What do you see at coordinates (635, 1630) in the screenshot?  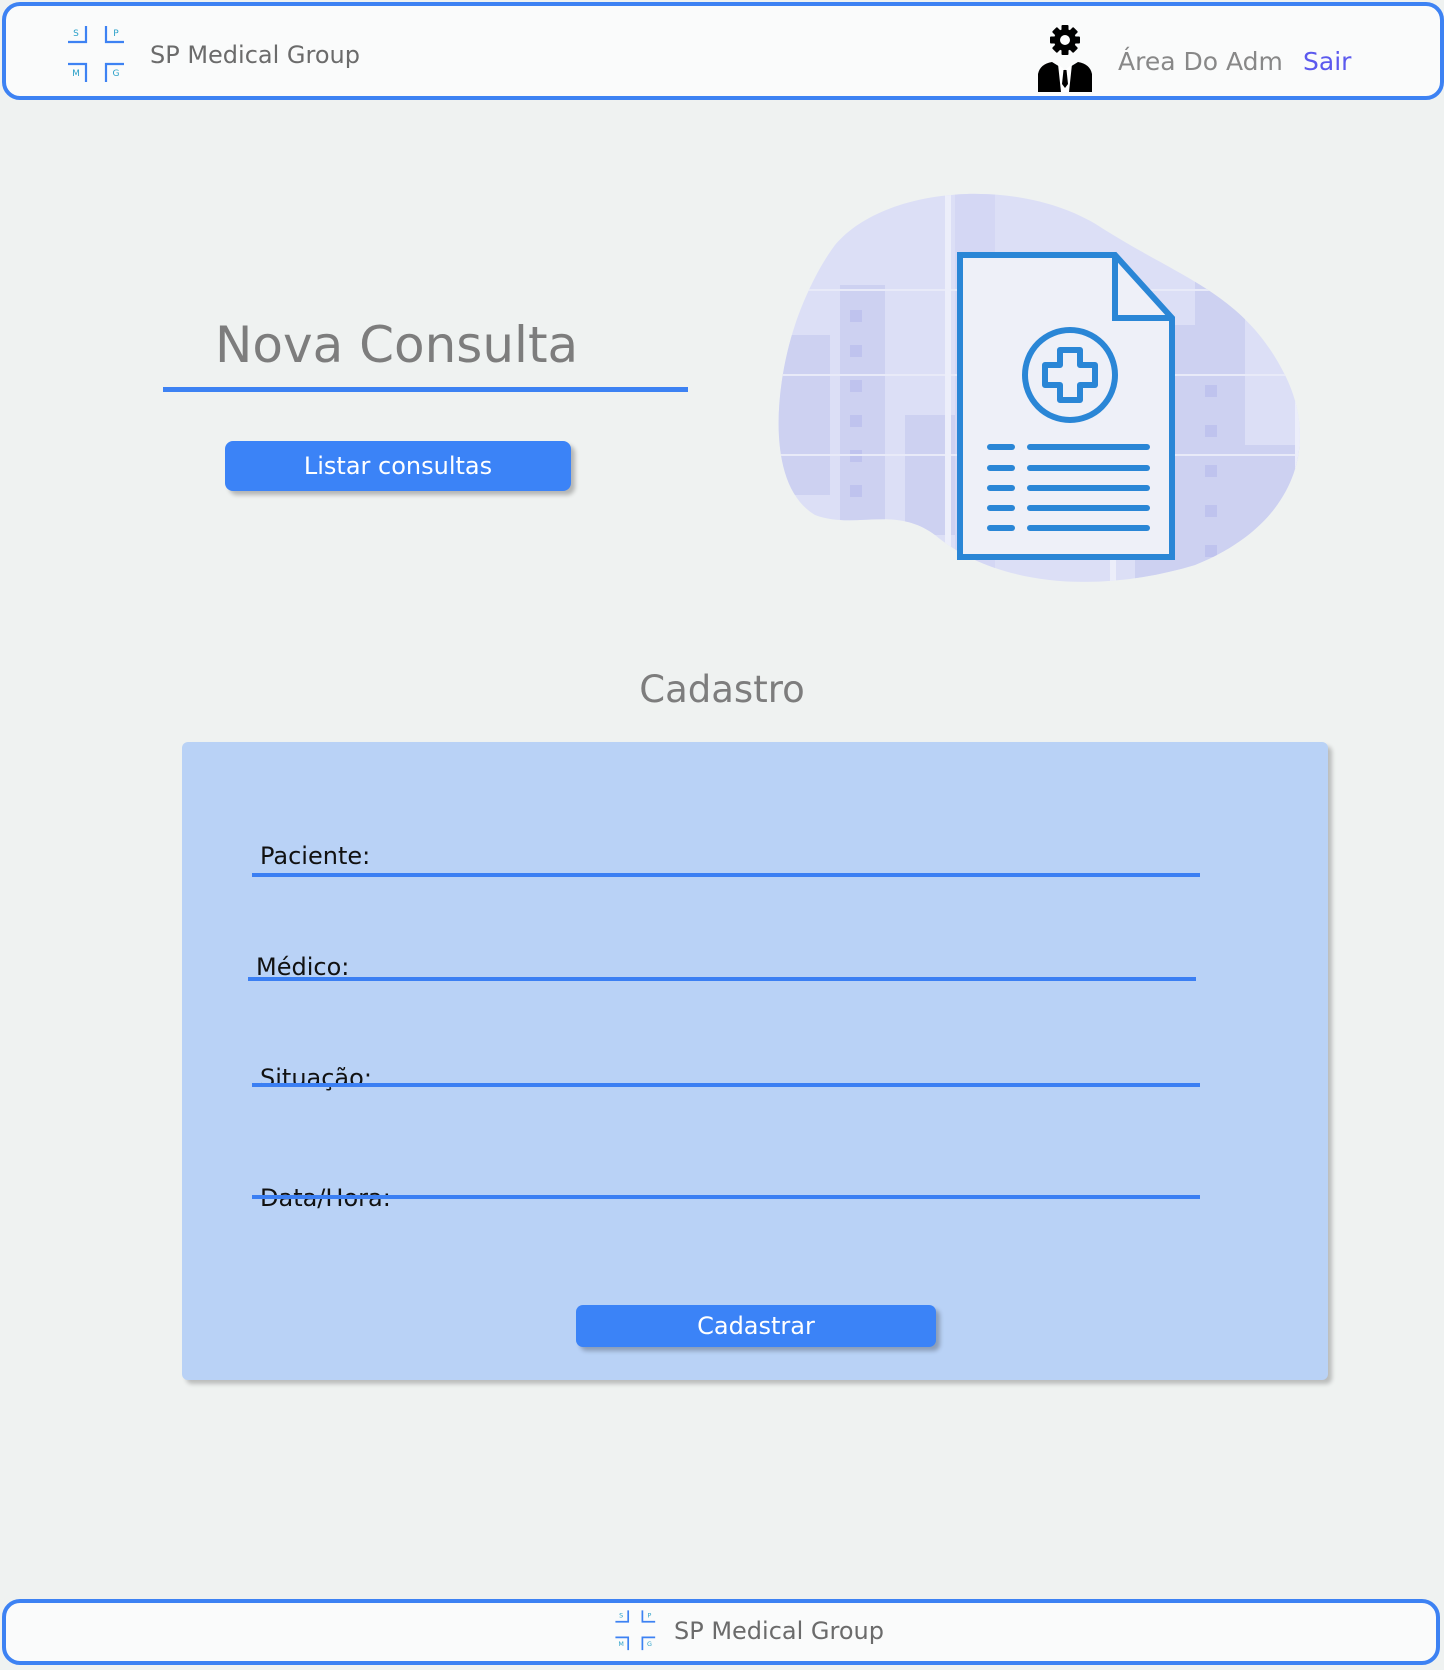 I see `spmg-footer-logo-icon: S P M G` at bounding box center [635, 1630].